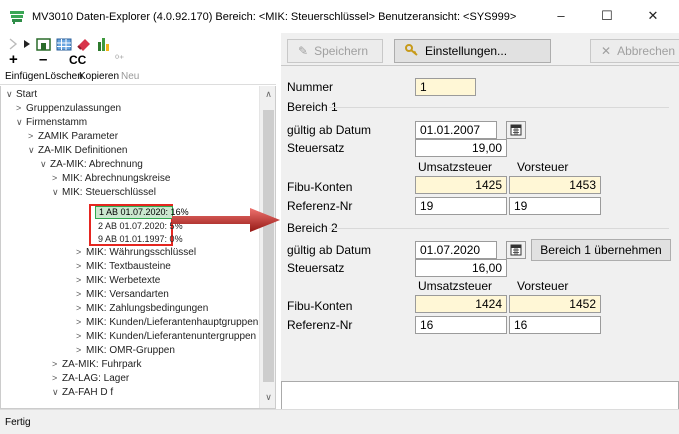 The image size is (679, 434). Describe the element at coordinates (267, 397) in the screenshot. I see `scroll-down-icon: ∨` at that location.